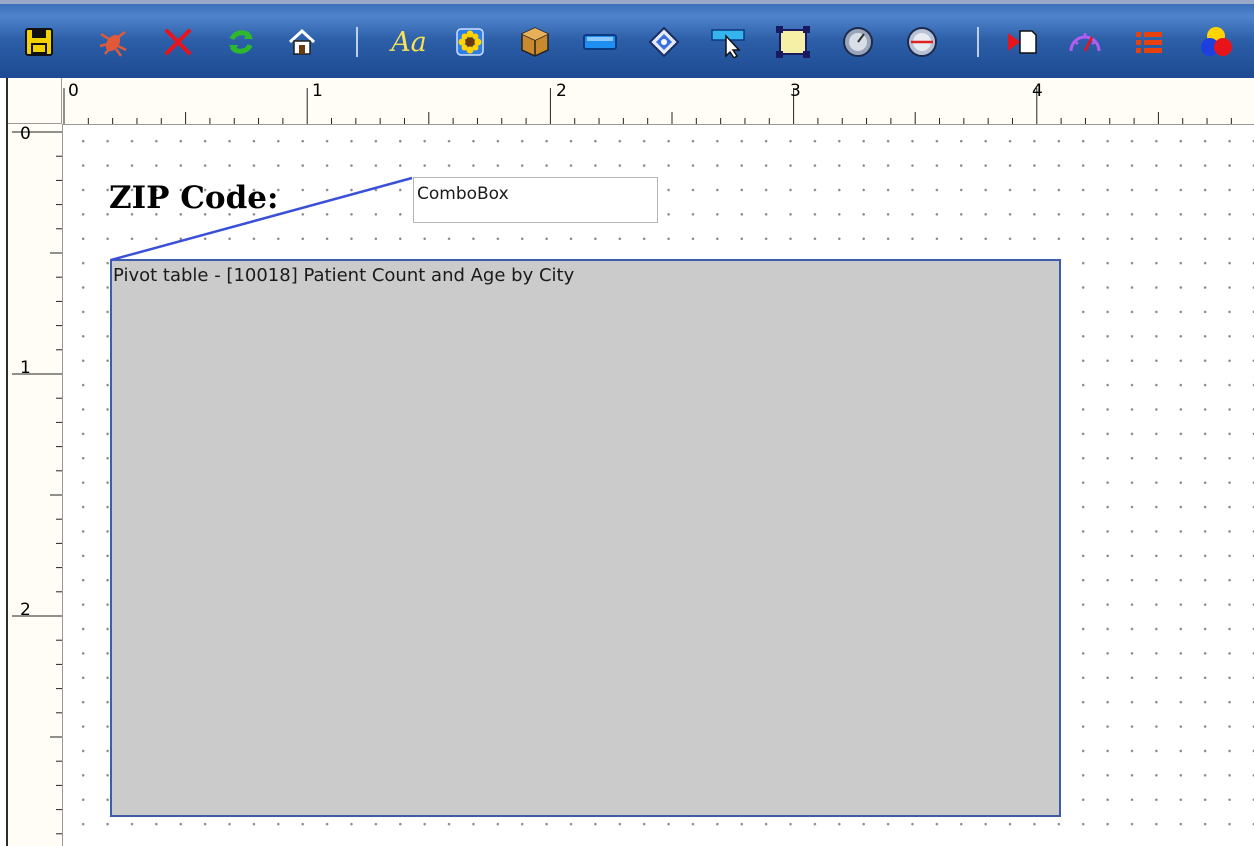  What do you see at coordinates (241, 42) in the screenshot?
I see `refresh-icon` at bounding box center [241, 42].